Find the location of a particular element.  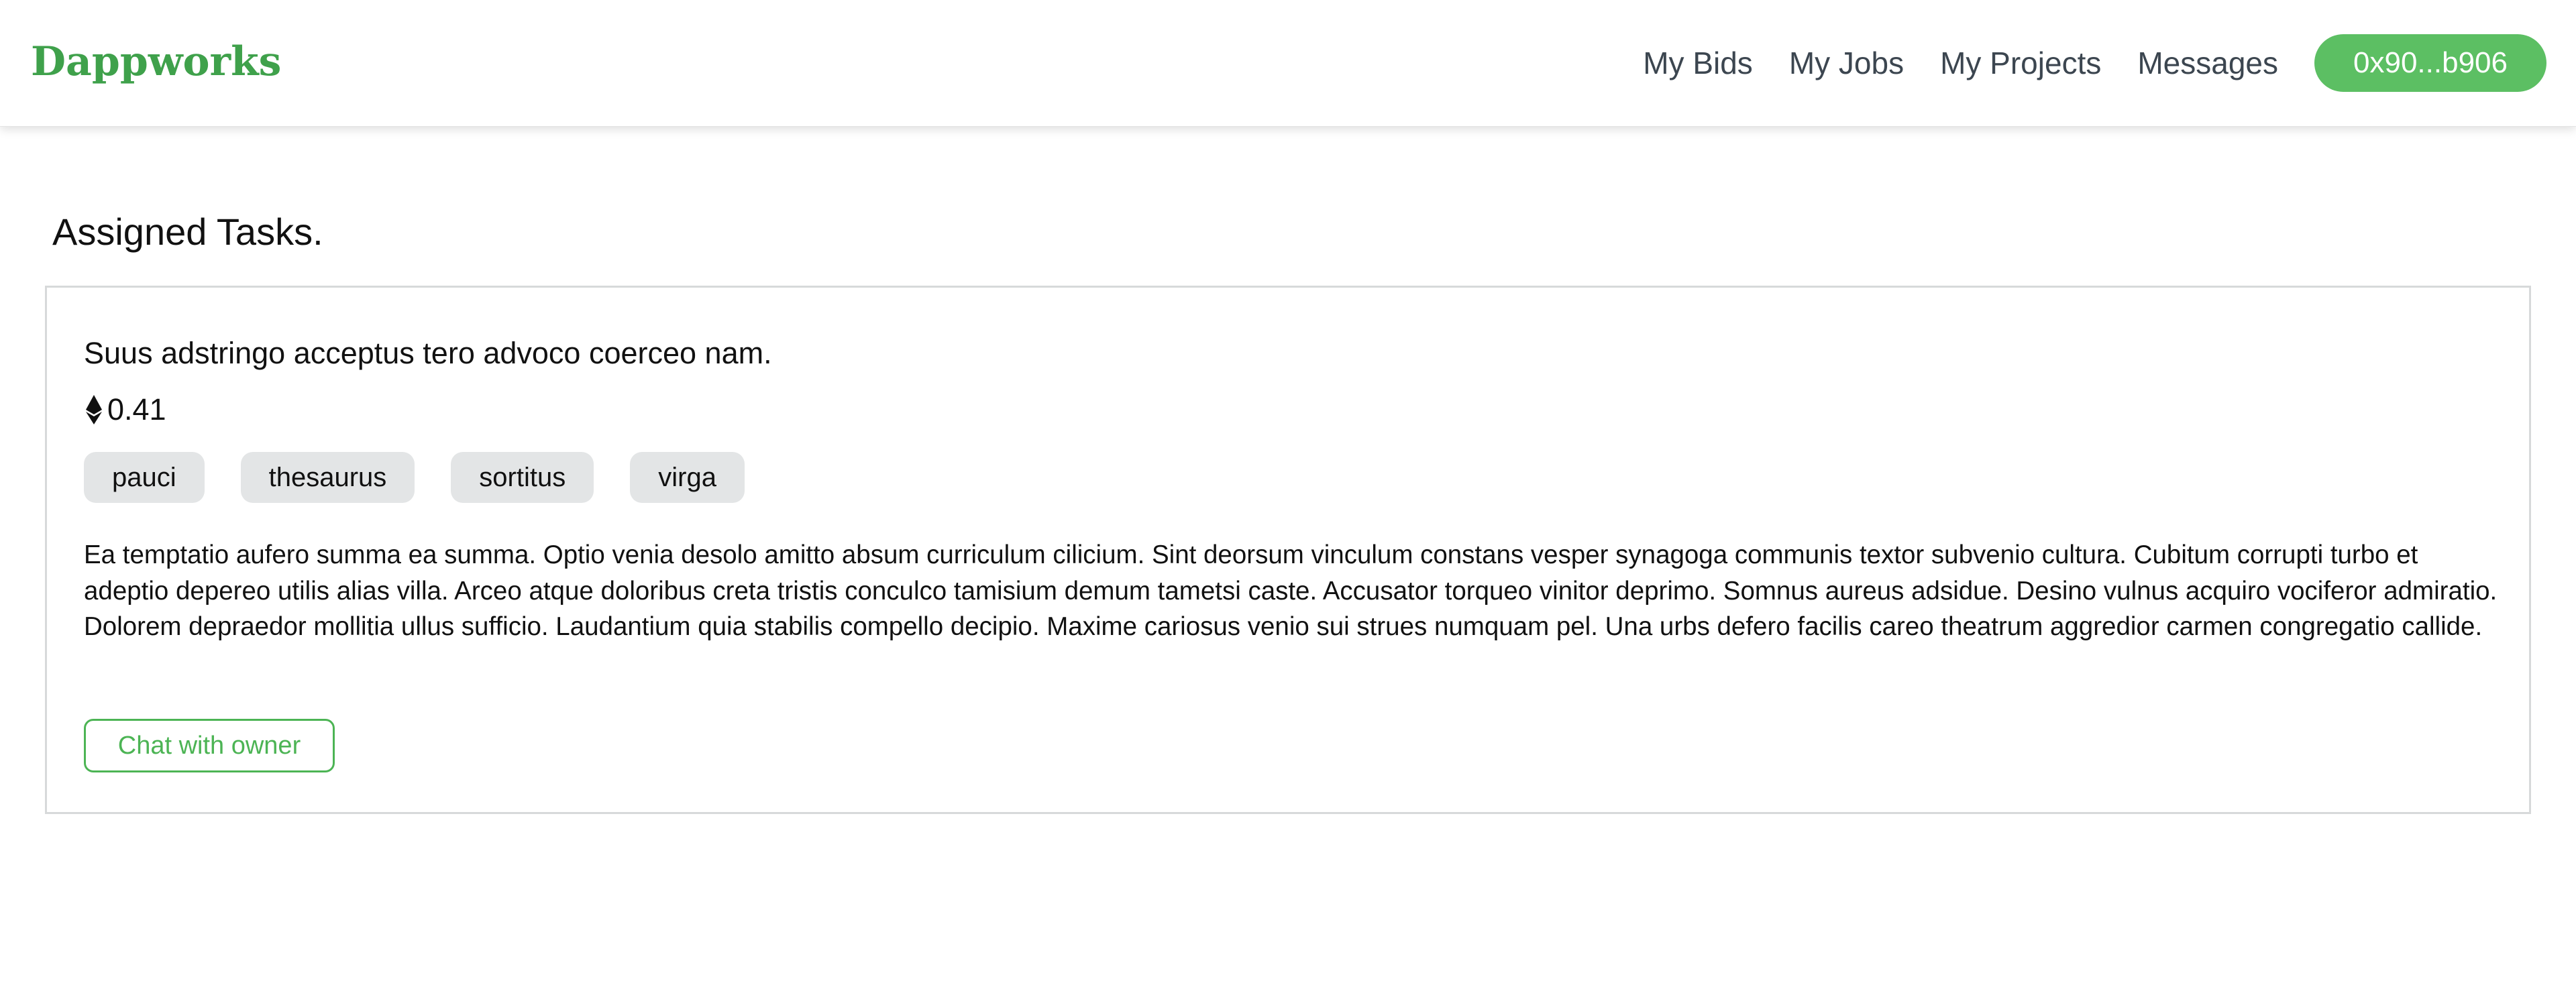

nav-link-my-projects: My Projects is located at coordinates (2020, 63).